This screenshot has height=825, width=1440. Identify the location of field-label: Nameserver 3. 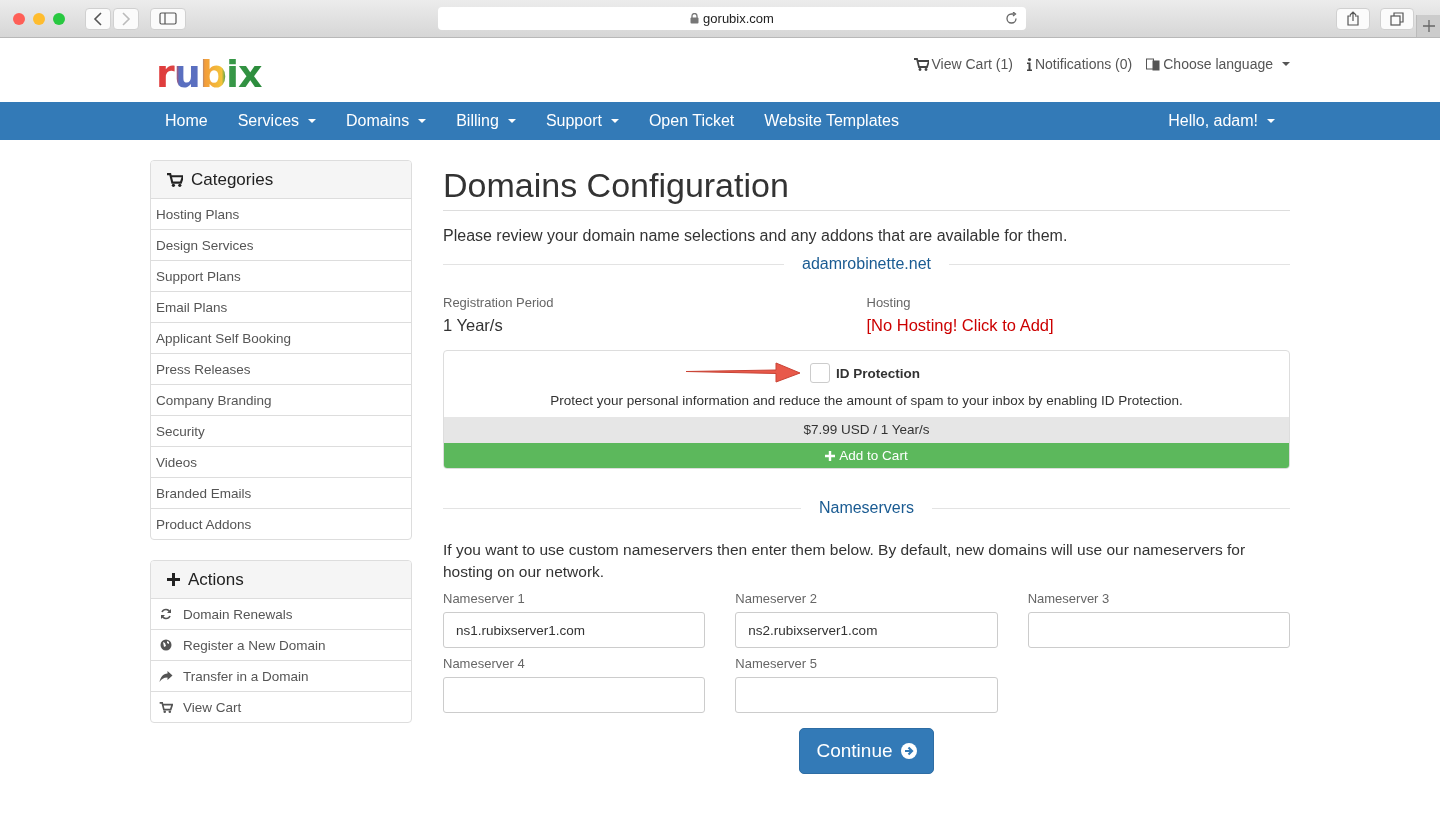
(1069, 598).